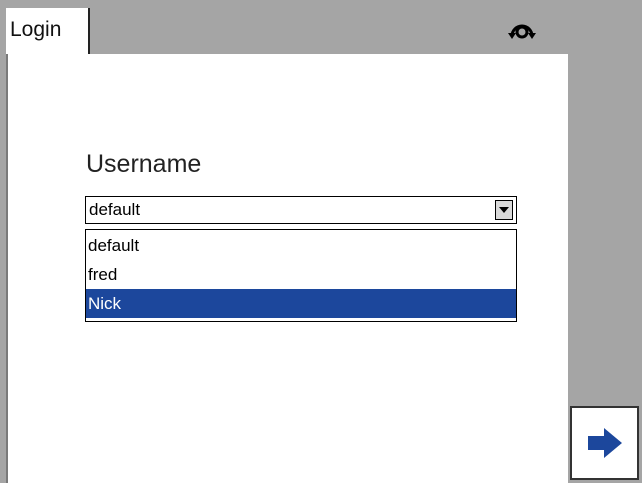 The width and height of the screenshot is (642, 483). I want to click on tab-login-label: Login, so click(36, 29).